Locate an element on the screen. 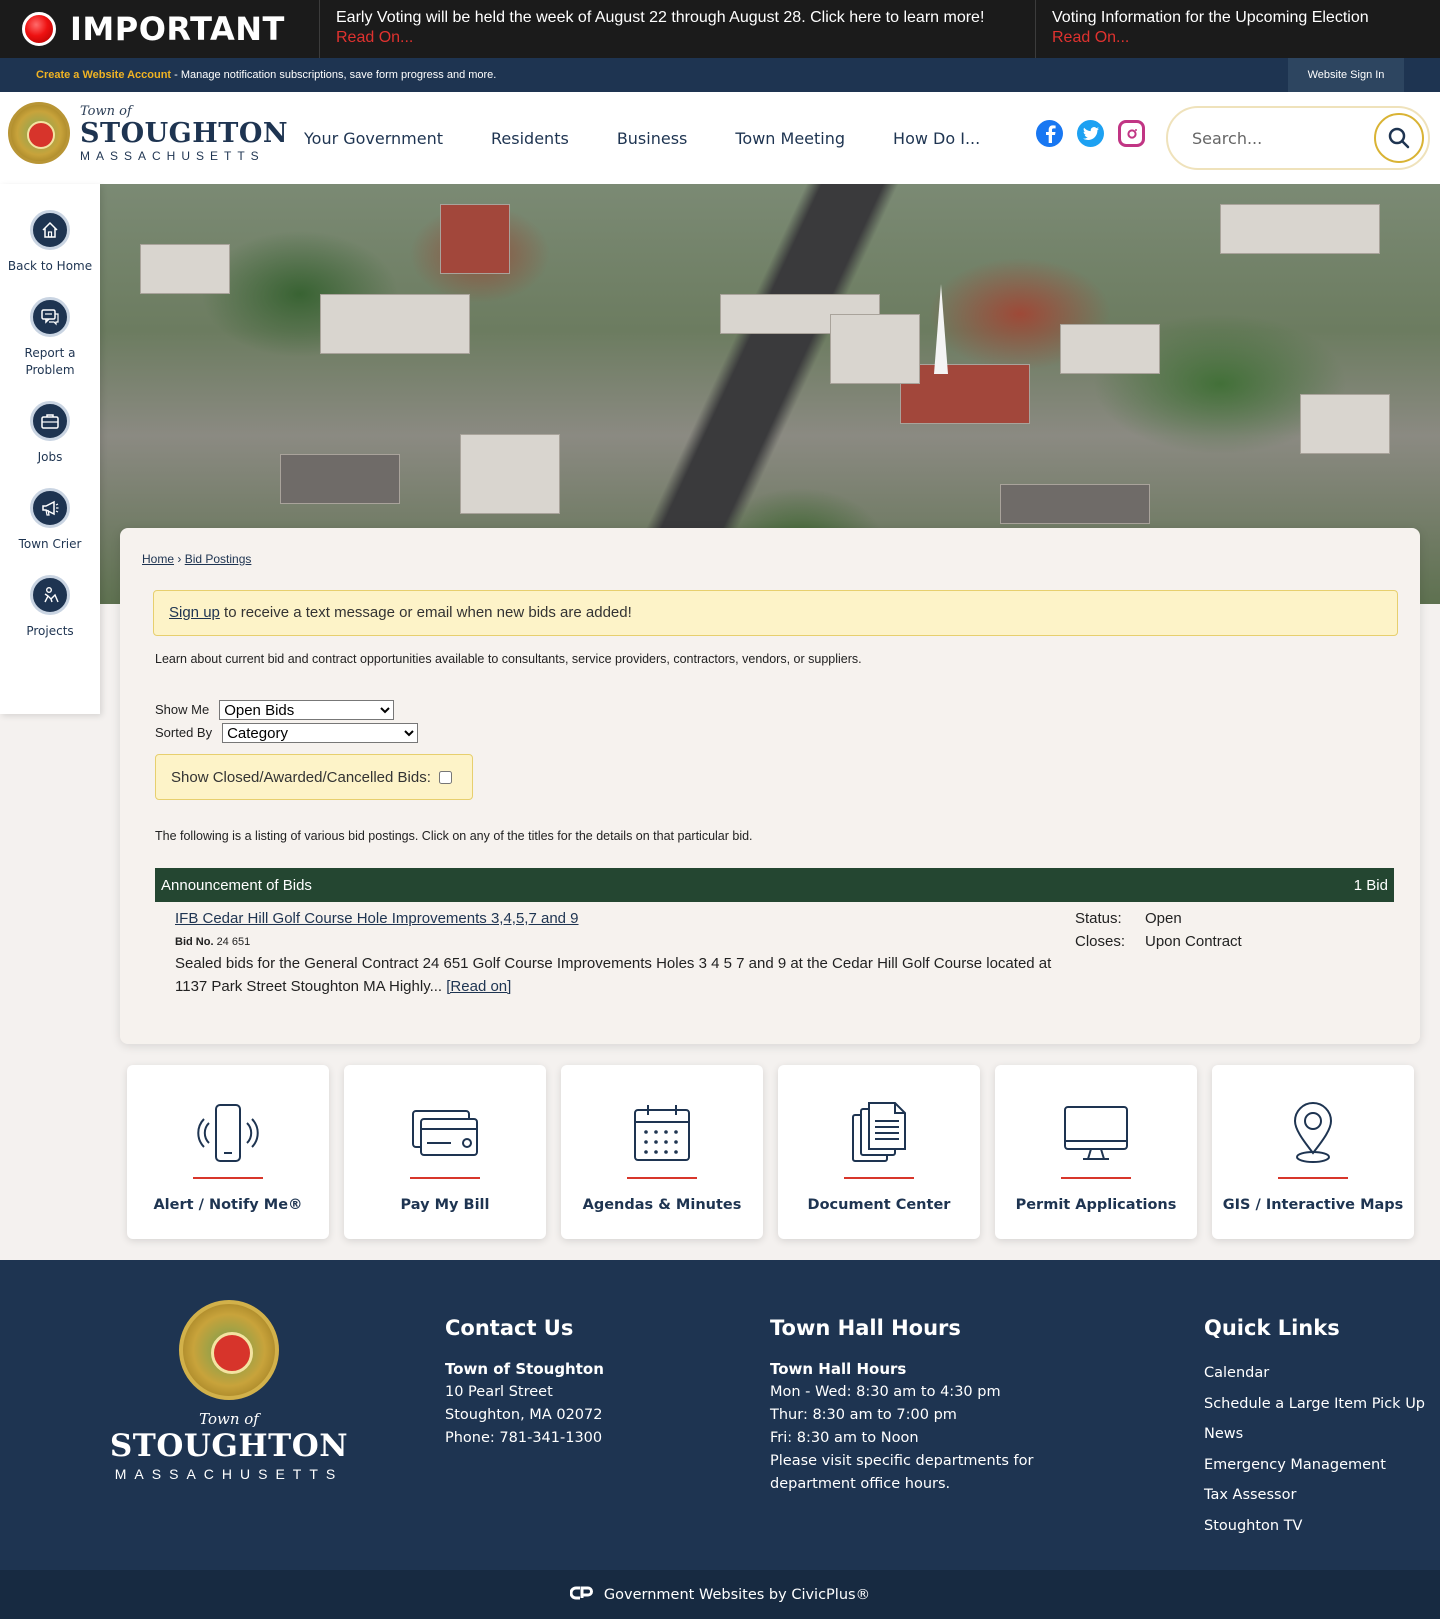  footer-contact-address2: Stoughton, MA 02072 is located at coordinates (524, 1415).